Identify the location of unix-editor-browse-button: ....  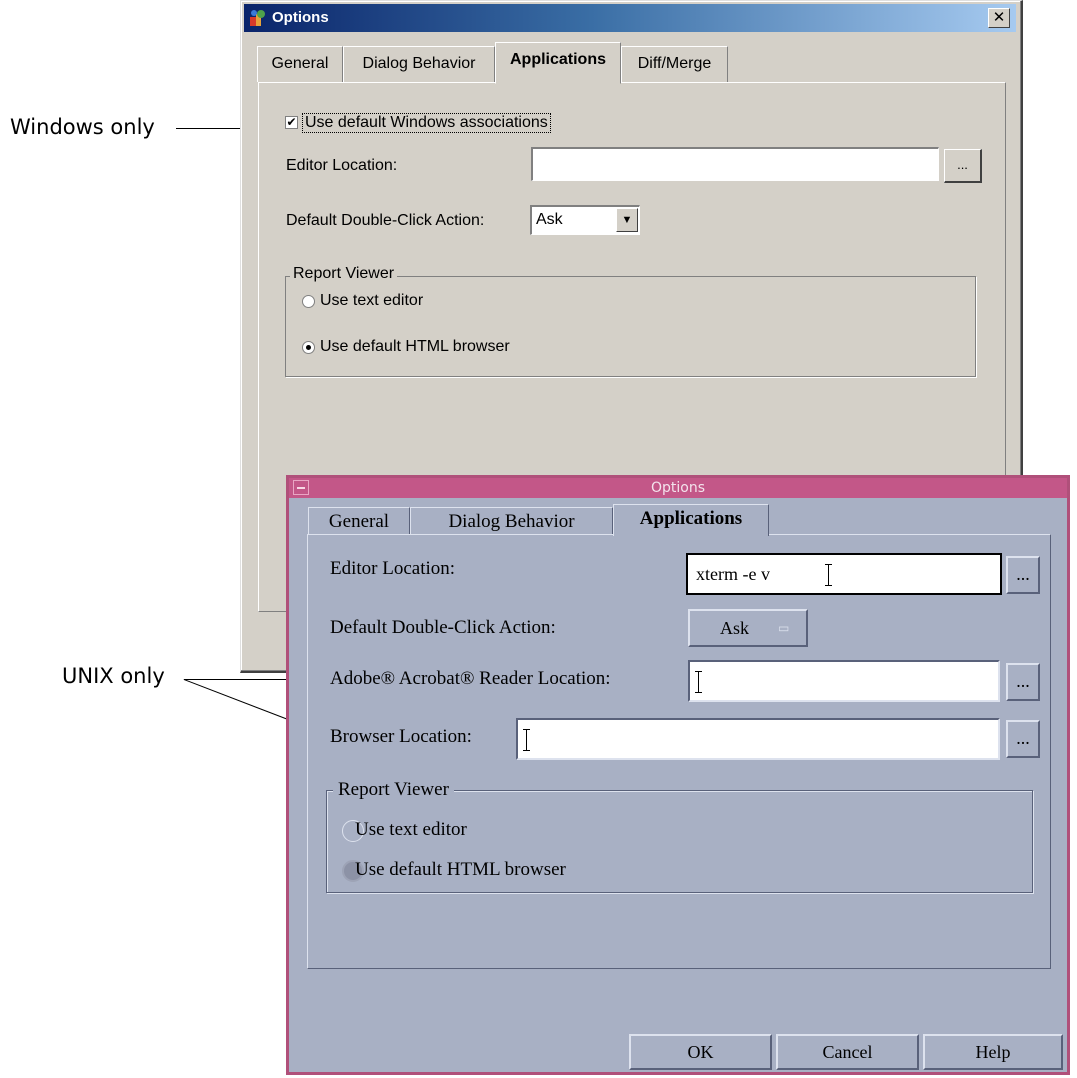
(1023, 575).